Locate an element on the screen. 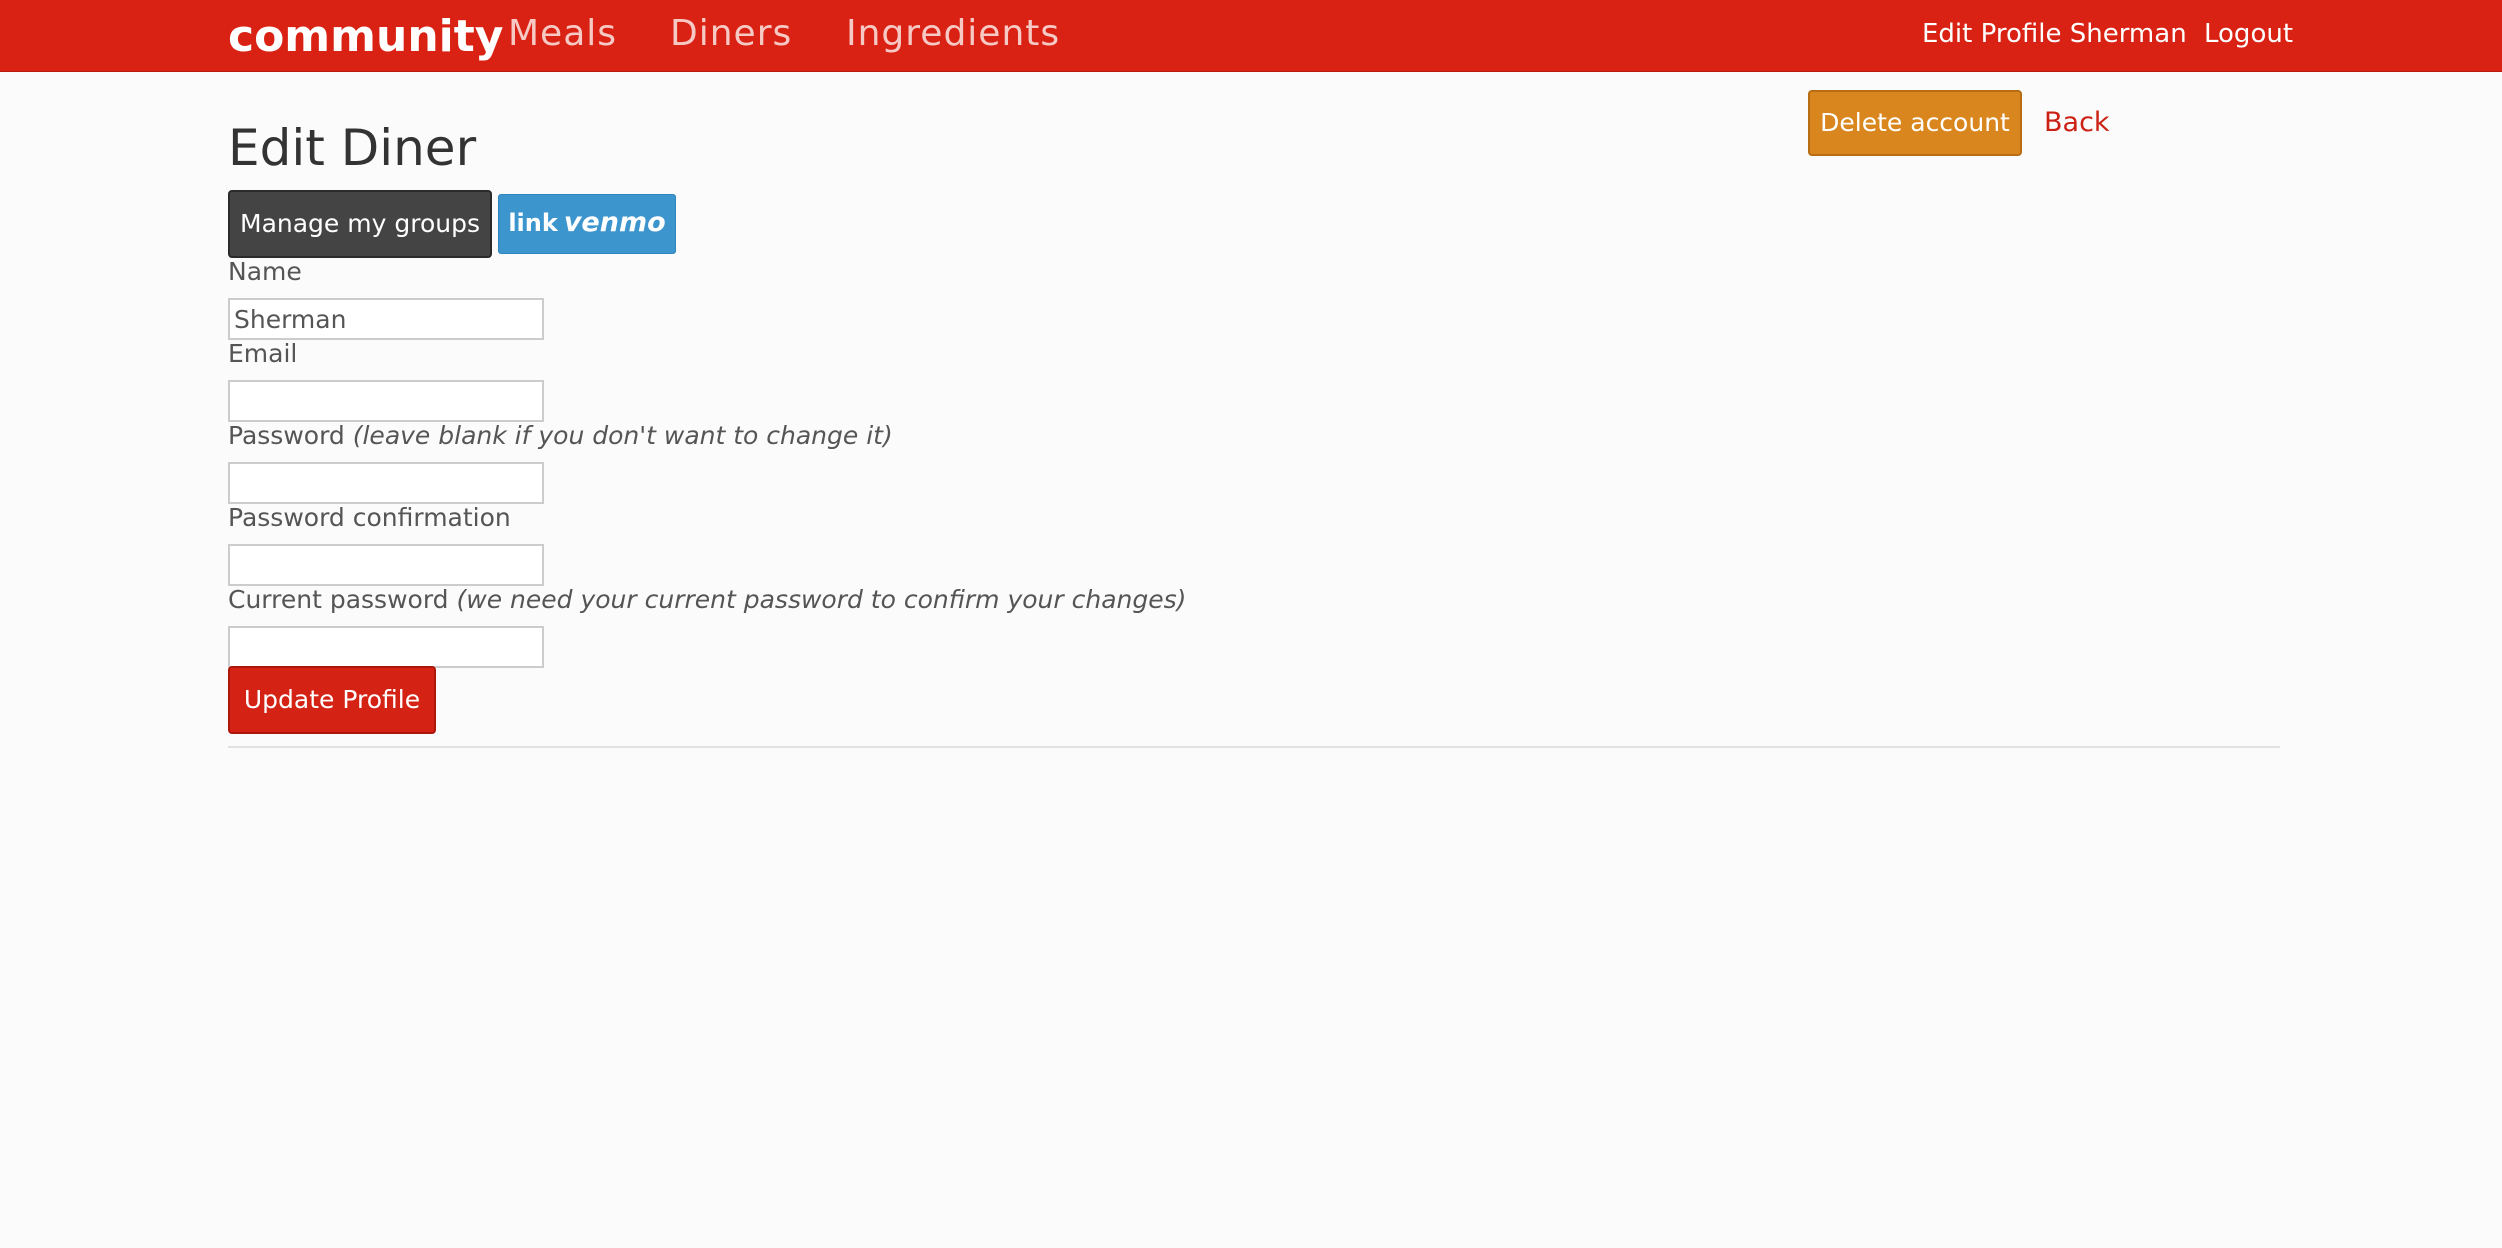  delete-account-button: Delete account is located at coordinates (1915, 123).